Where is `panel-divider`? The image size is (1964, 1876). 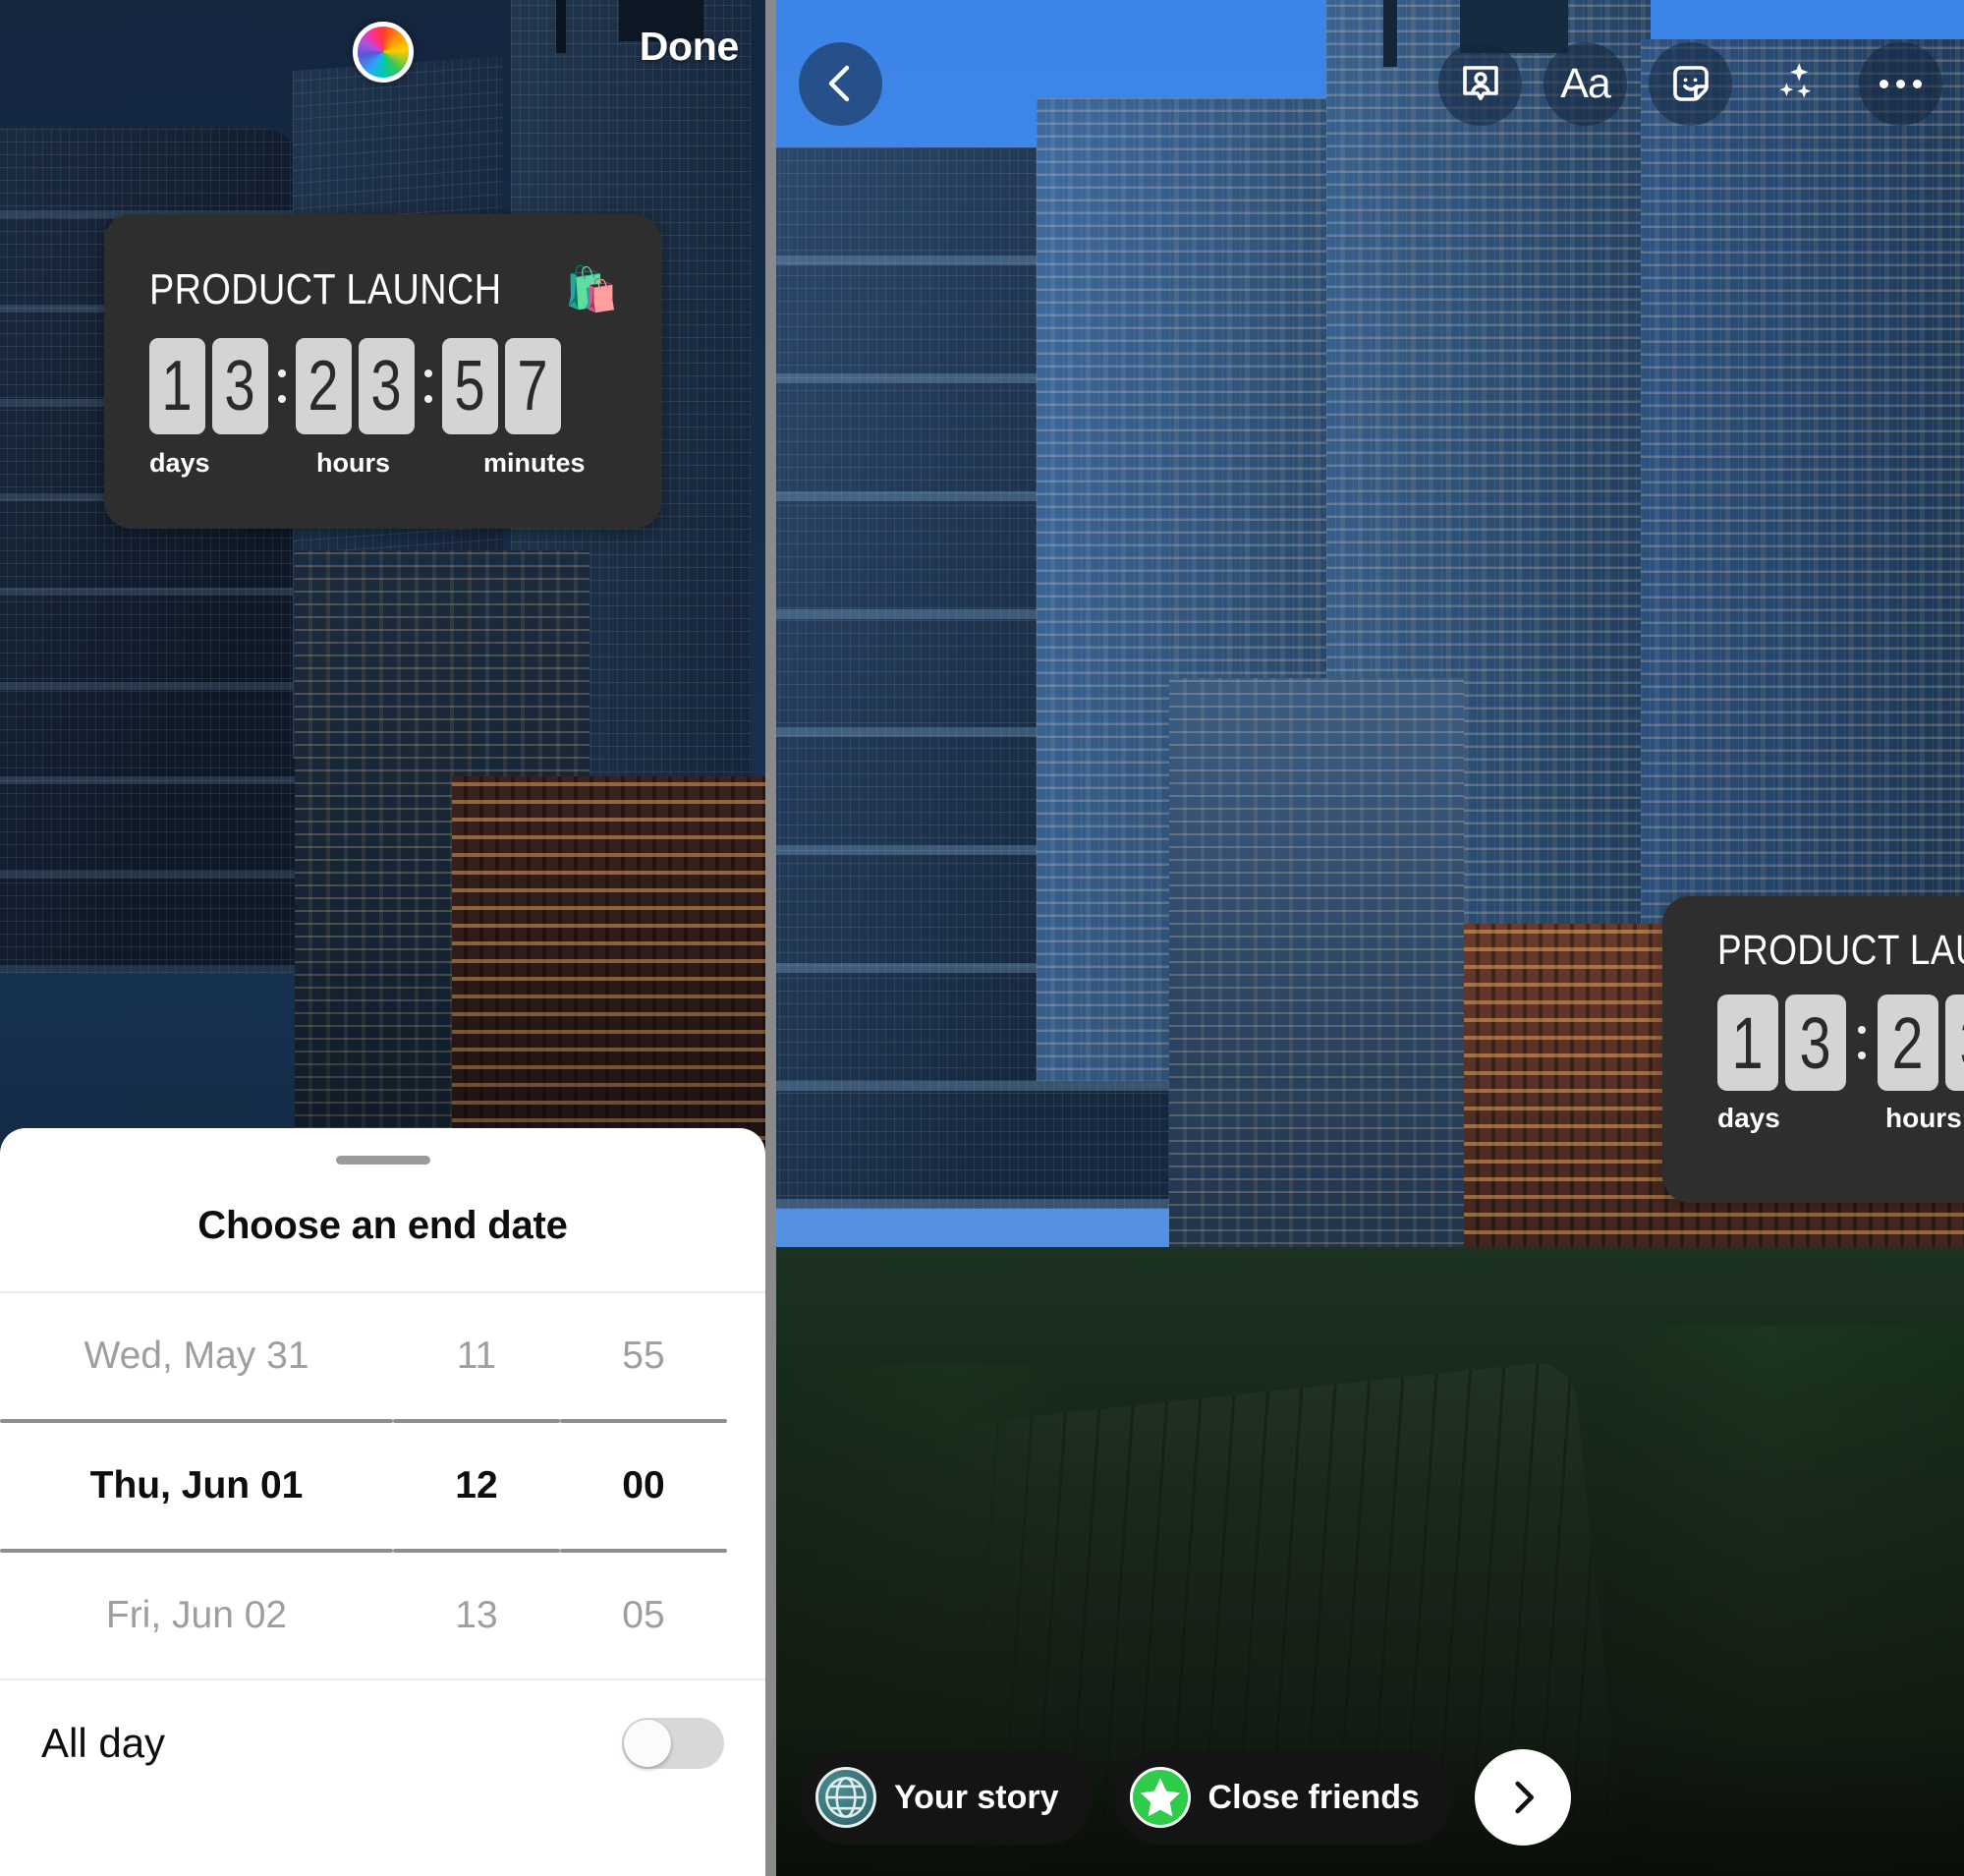 panel-divider is located at coordinates (771, 938).